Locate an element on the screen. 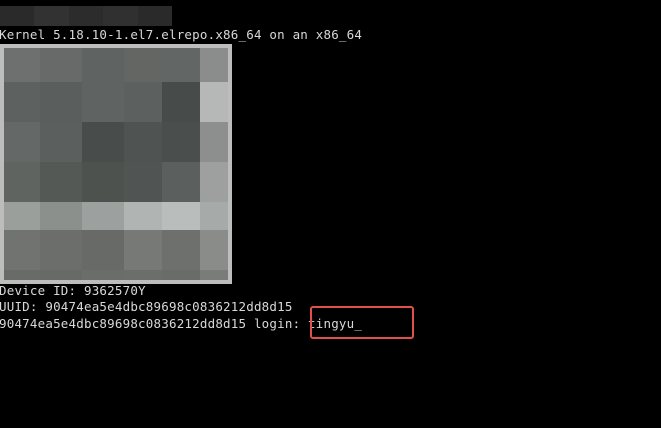 This screenshot has width=661, height=428. uuid-line: UUID: 90474ea5e4dbc89698c0836212dd8d15 is located at coordinates (146, 306).